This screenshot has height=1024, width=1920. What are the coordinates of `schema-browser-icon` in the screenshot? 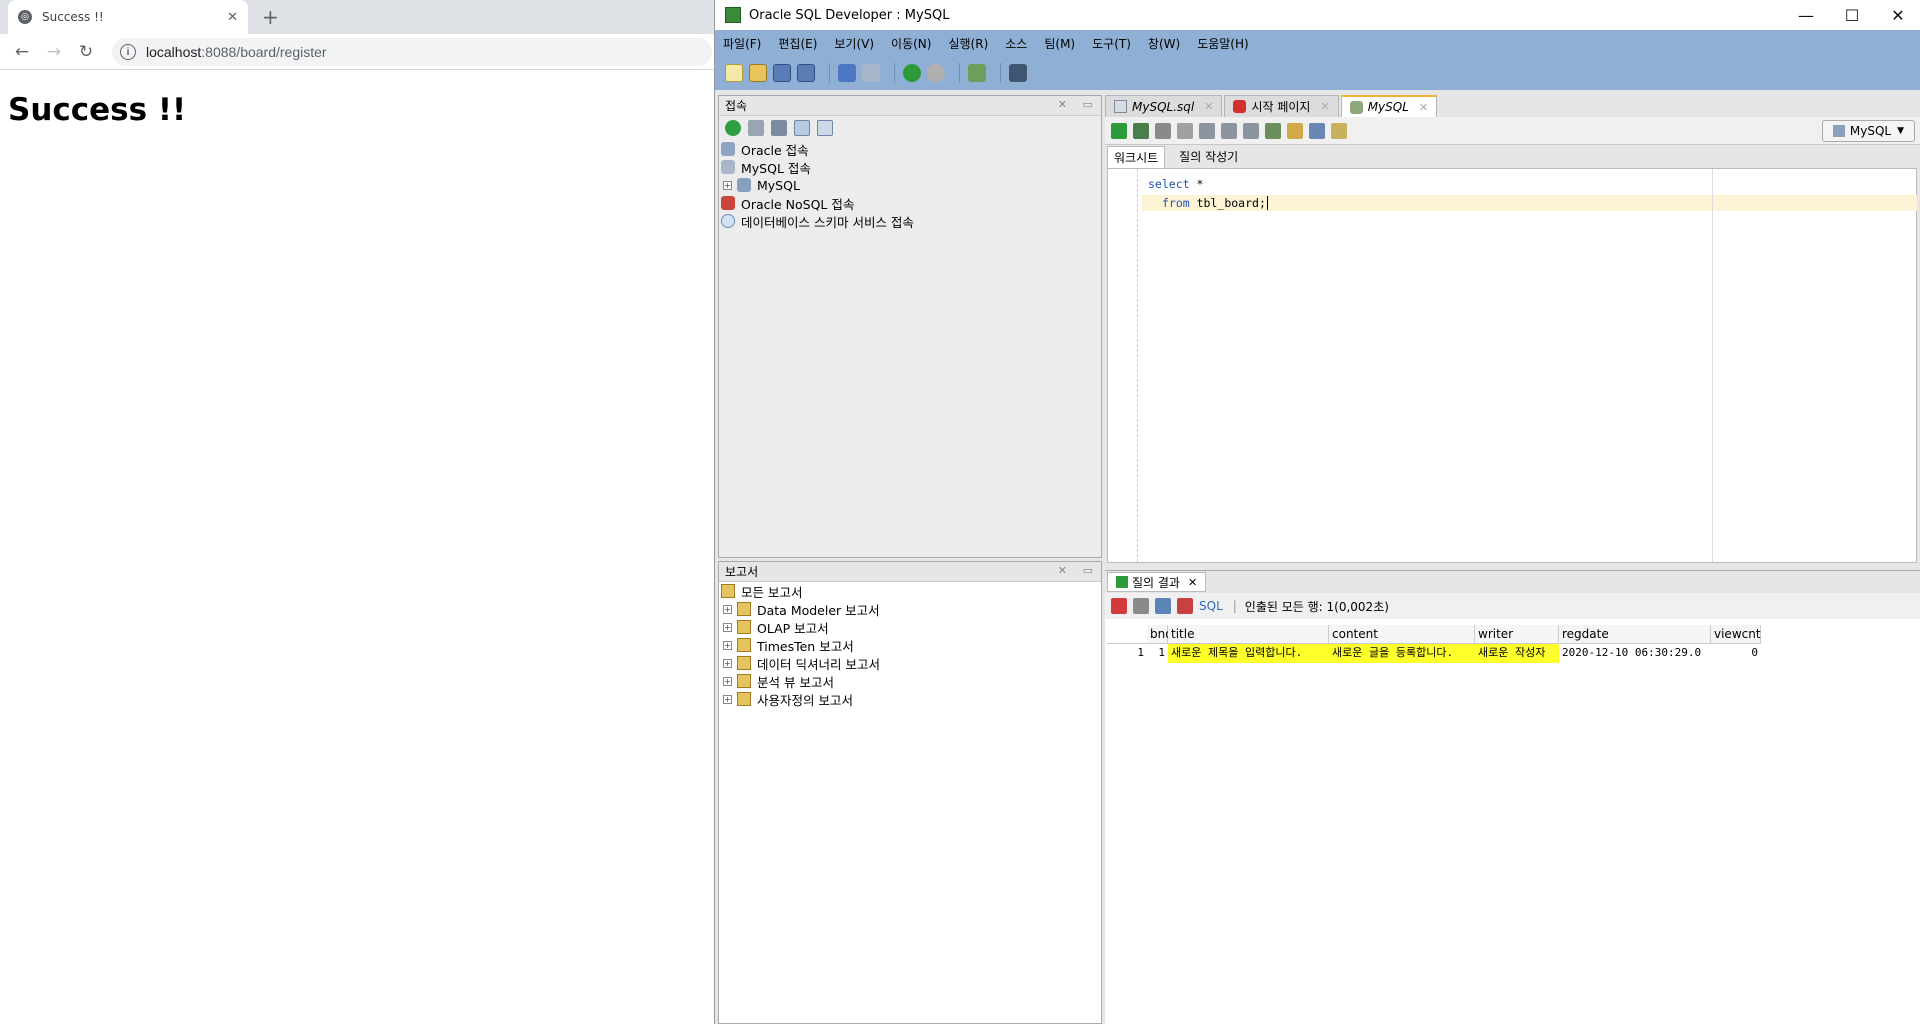 It's located at (802, 128).